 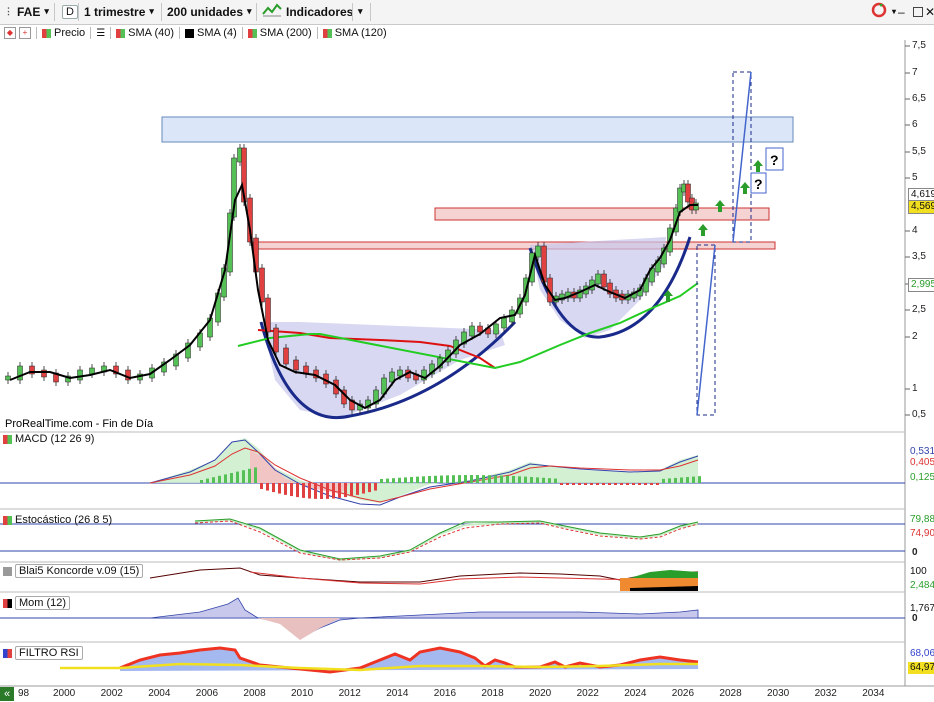 I want to click on resistance-zone, so click(x=477, y=129).